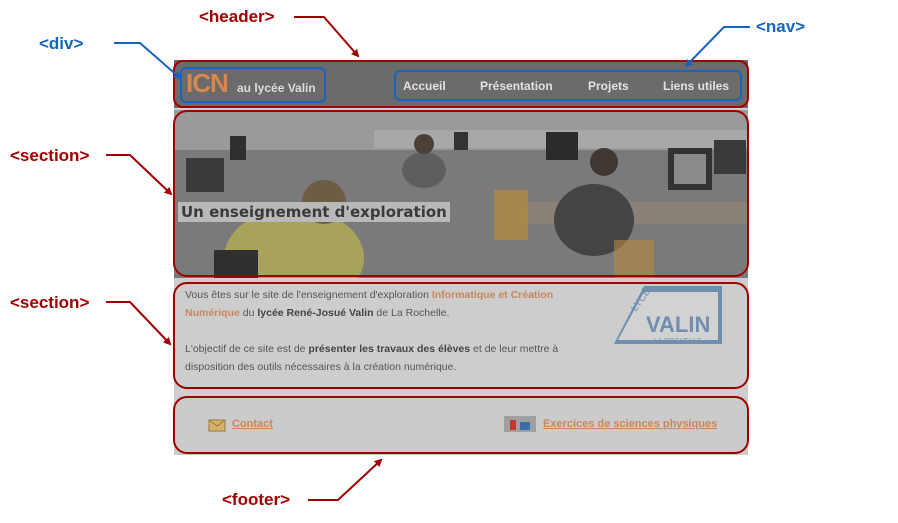  I want to click on label-nav: <nav>, so click(781, 26).